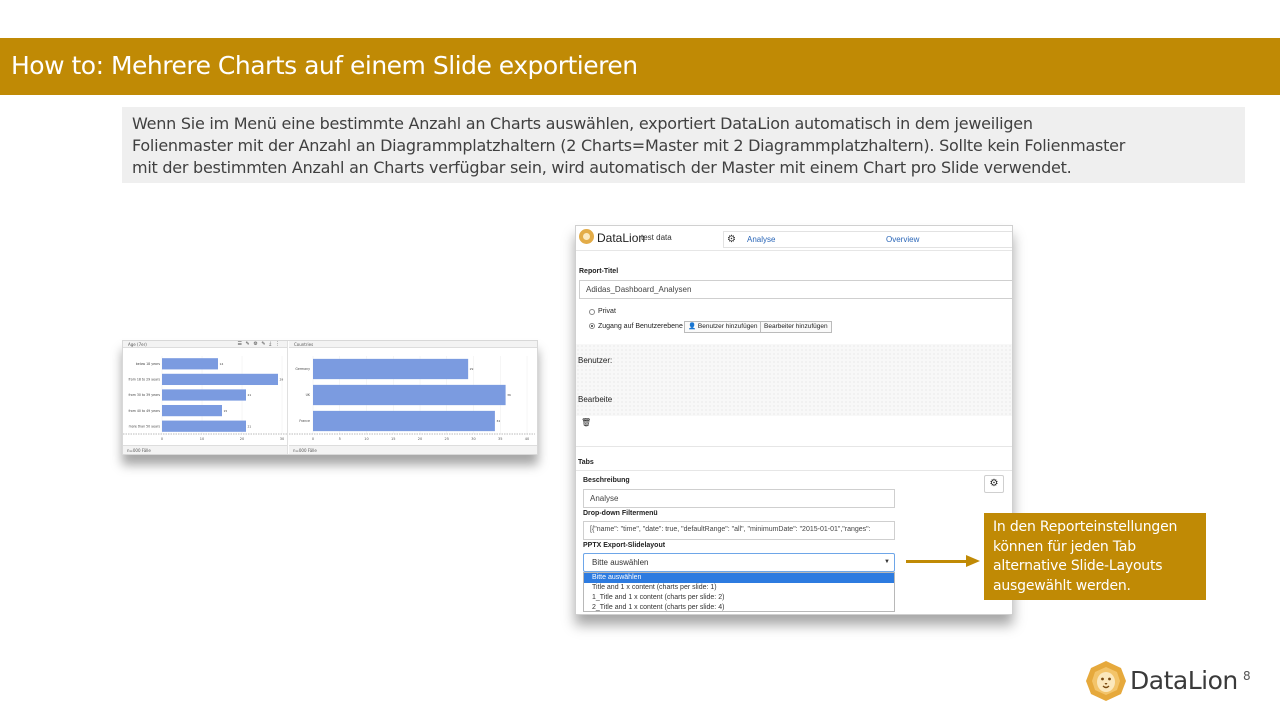  What do you see at coordinates (592, 312) in the screenshot?
I see `radio-private` at bounding box center [592, 312].